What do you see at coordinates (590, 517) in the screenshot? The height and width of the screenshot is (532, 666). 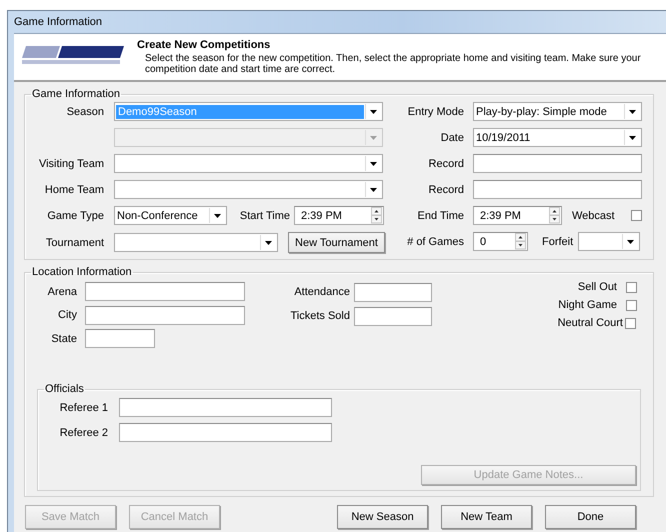 I see `button: Done` at bounding box center [590, 517].